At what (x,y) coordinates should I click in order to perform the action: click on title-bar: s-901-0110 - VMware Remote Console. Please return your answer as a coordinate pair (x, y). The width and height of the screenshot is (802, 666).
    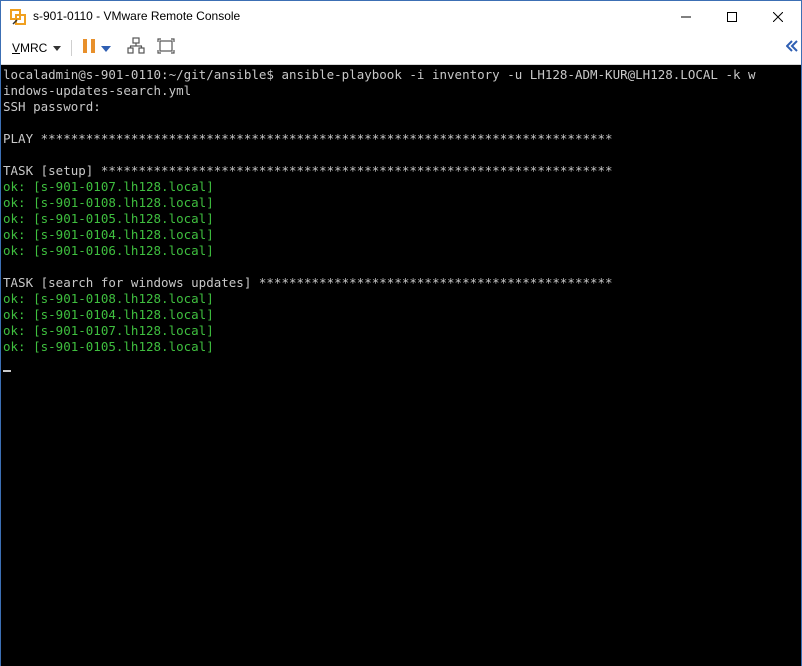
    Looking at the image, I should click on (401, 16).